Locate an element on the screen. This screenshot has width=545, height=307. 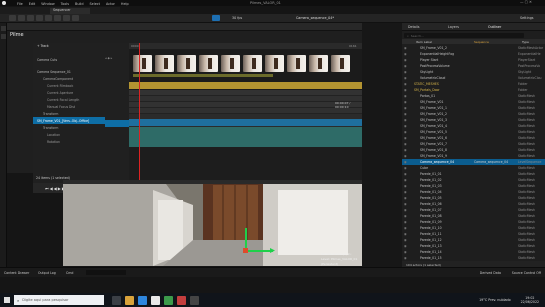
key-icon is located at coordinates (57, 18).